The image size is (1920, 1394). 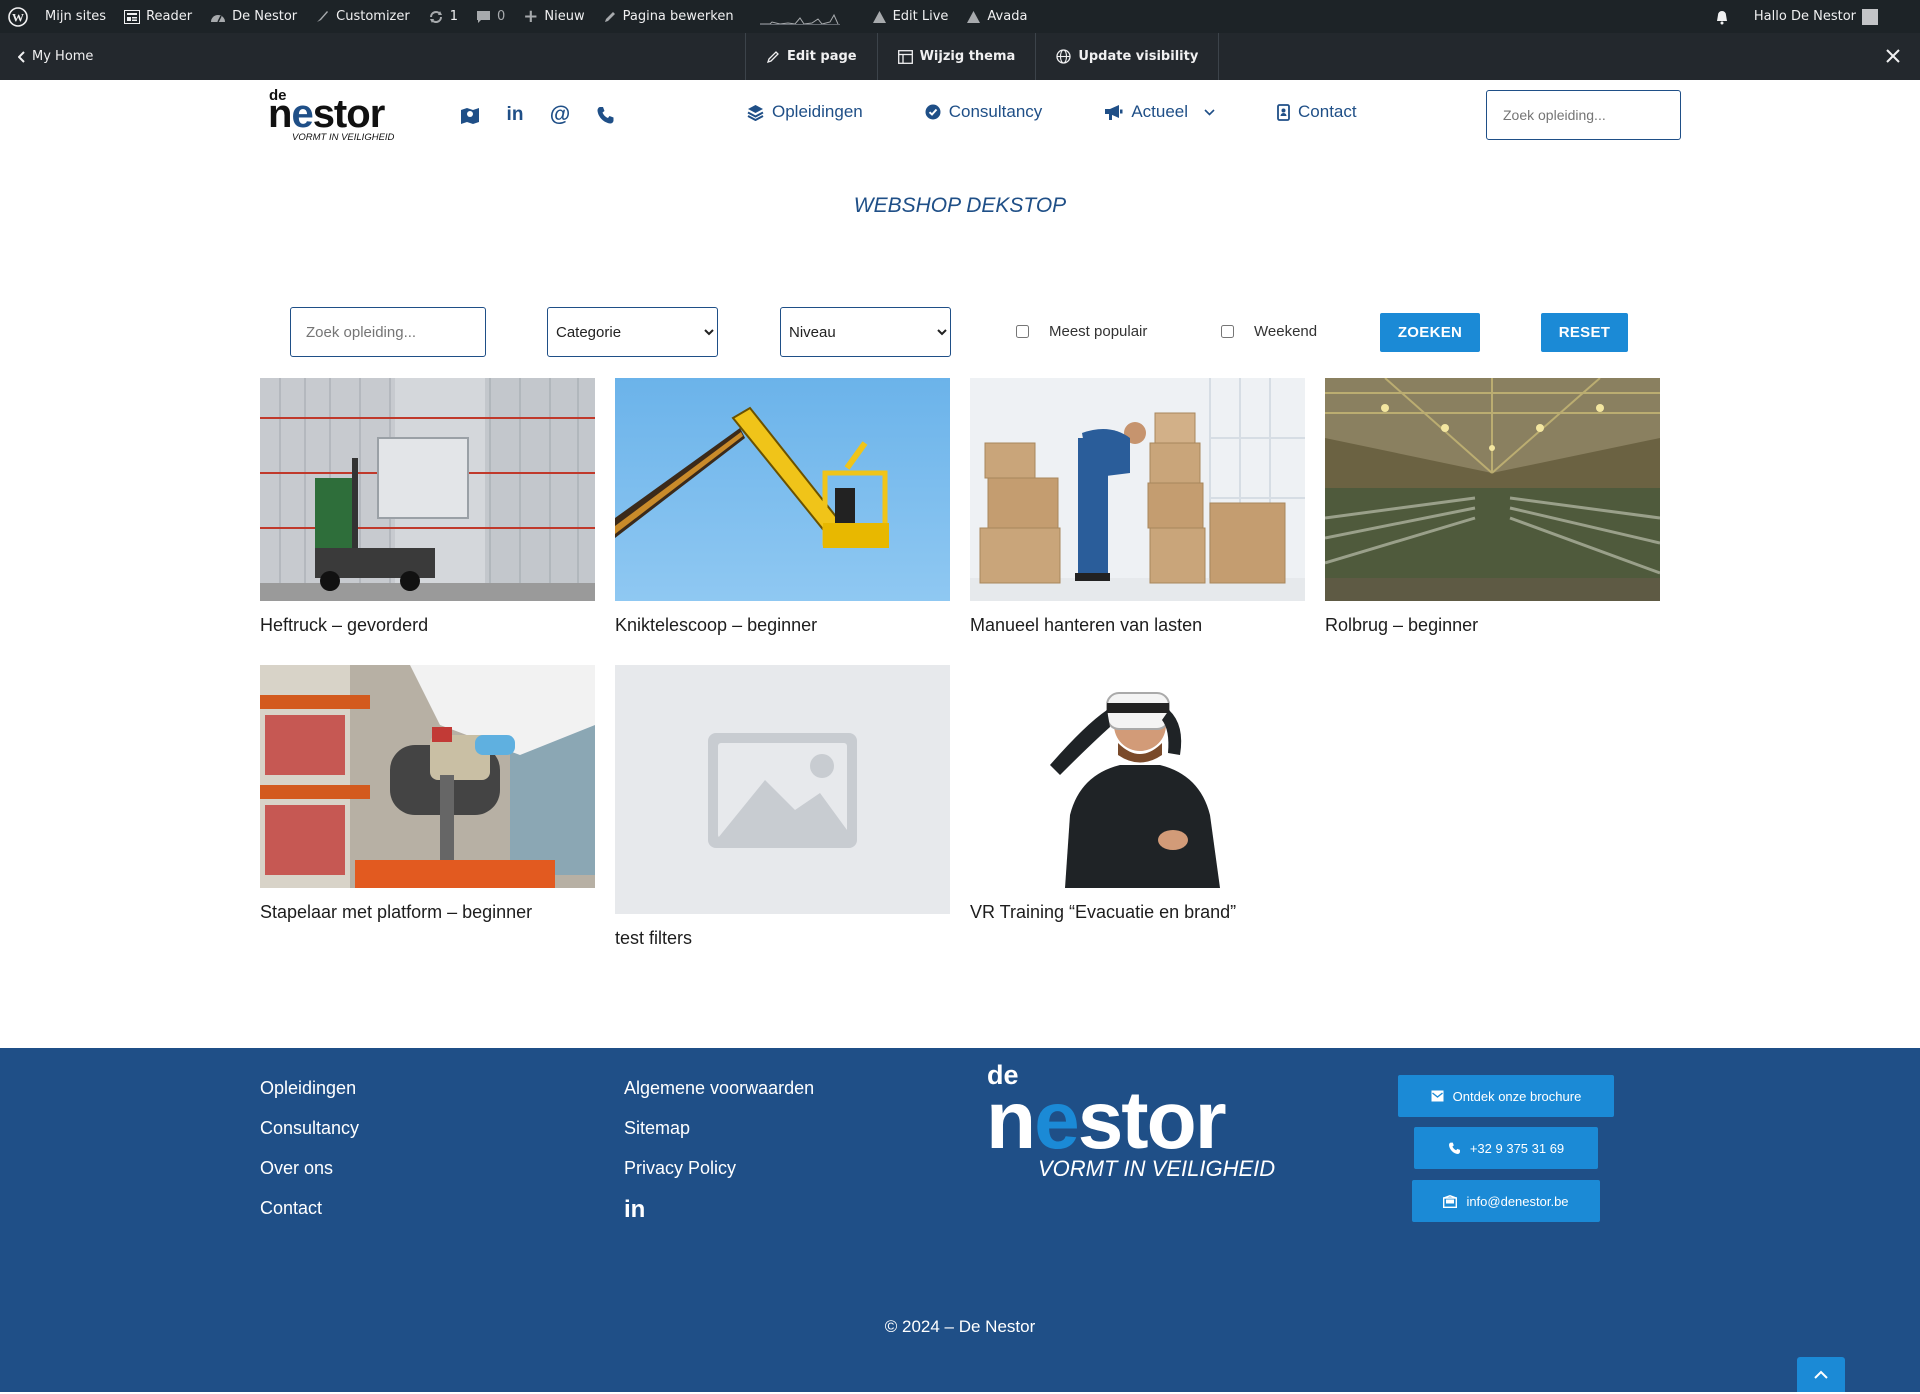 I want to click on filter-search-input, so click(x=388, y=332).